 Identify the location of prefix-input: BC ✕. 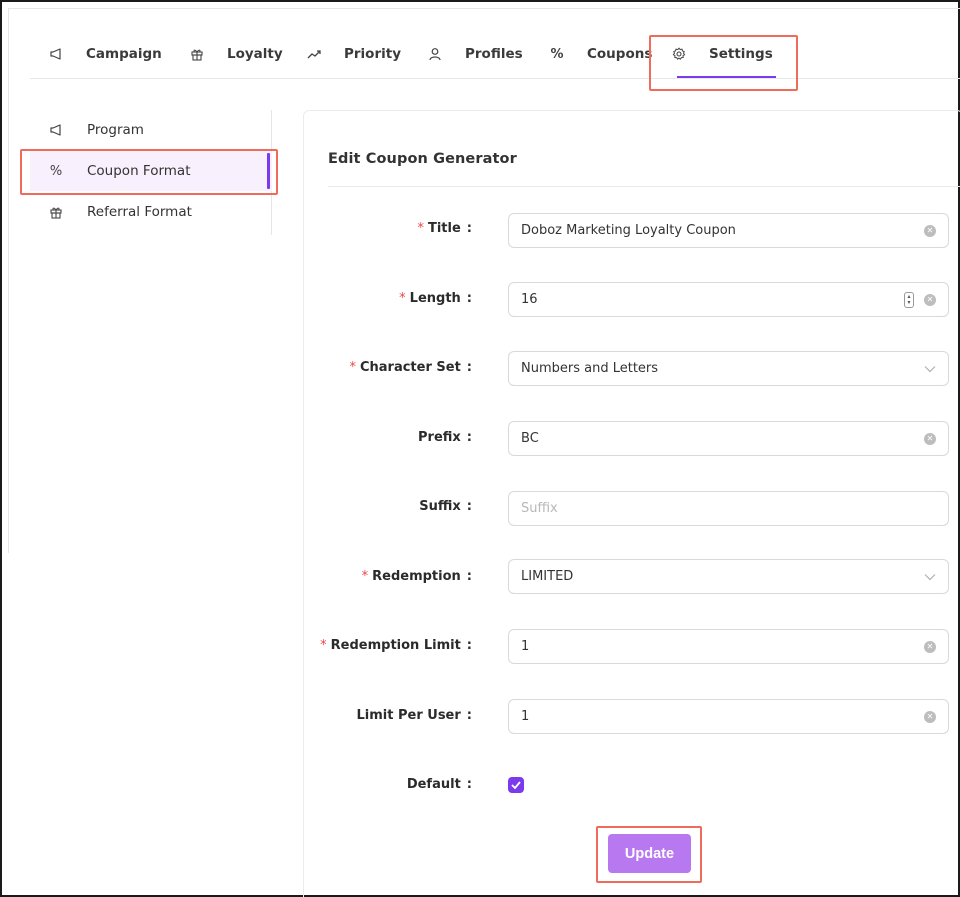
(728, 438).